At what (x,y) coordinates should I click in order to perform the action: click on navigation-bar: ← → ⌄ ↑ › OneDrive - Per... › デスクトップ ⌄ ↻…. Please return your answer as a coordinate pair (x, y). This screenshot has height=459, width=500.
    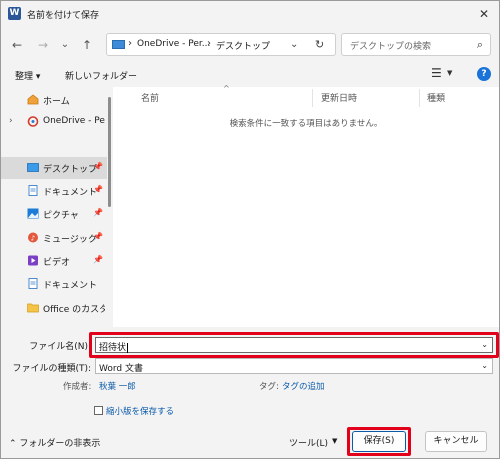
    Looking at the image, I should click on (250, 45).